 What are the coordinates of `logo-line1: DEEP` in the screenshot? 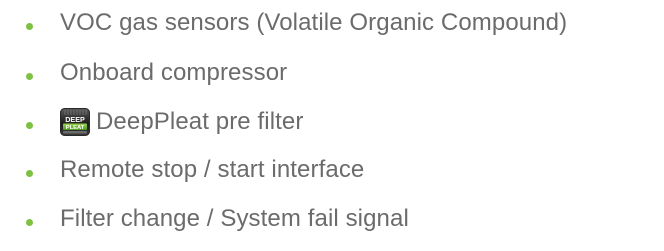 It's located at (75, 119).